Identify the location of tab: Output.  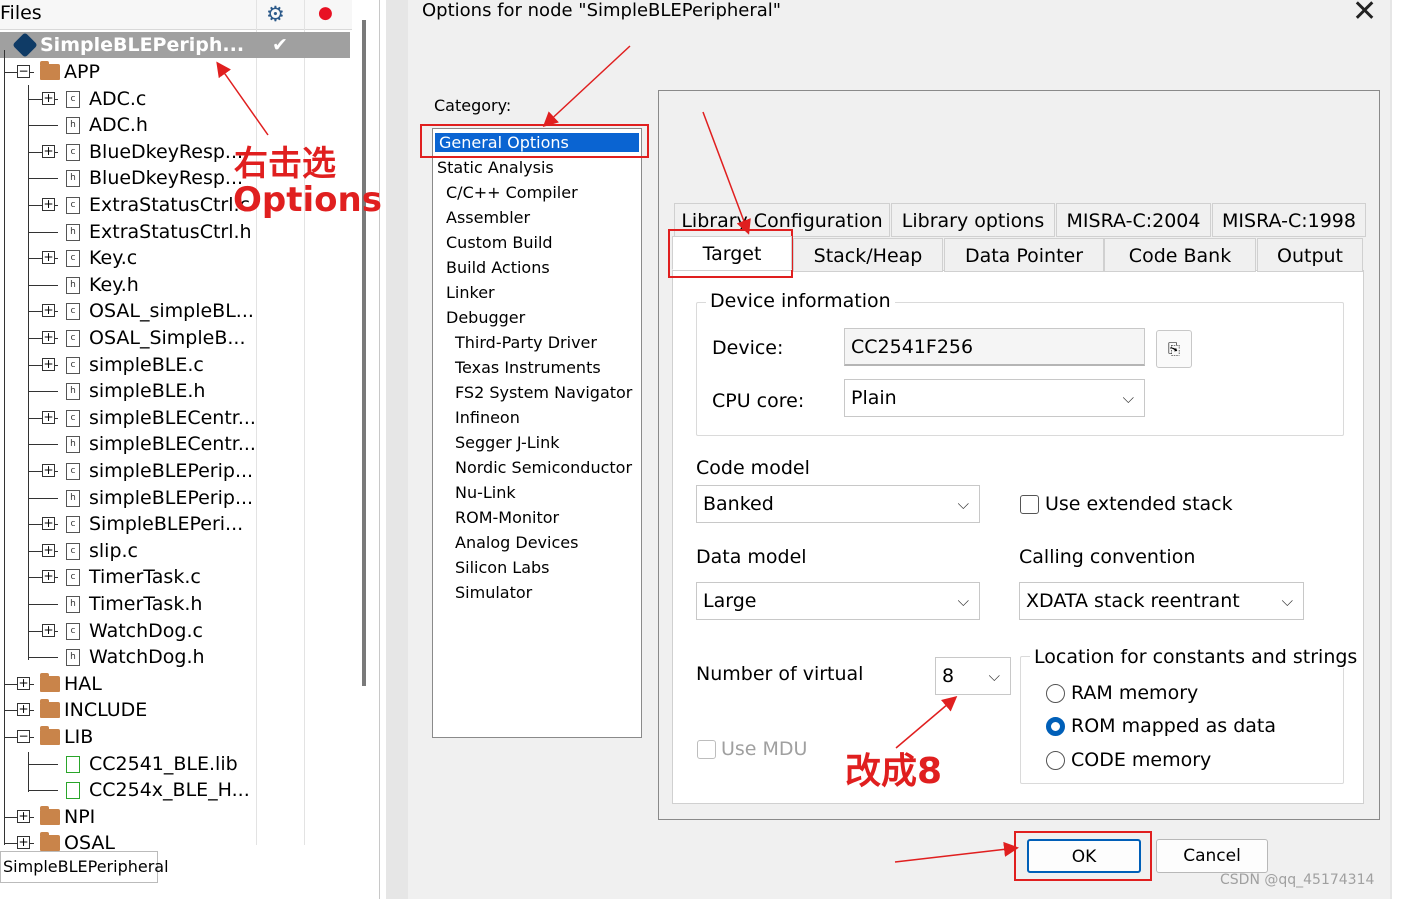
(1310, 255).